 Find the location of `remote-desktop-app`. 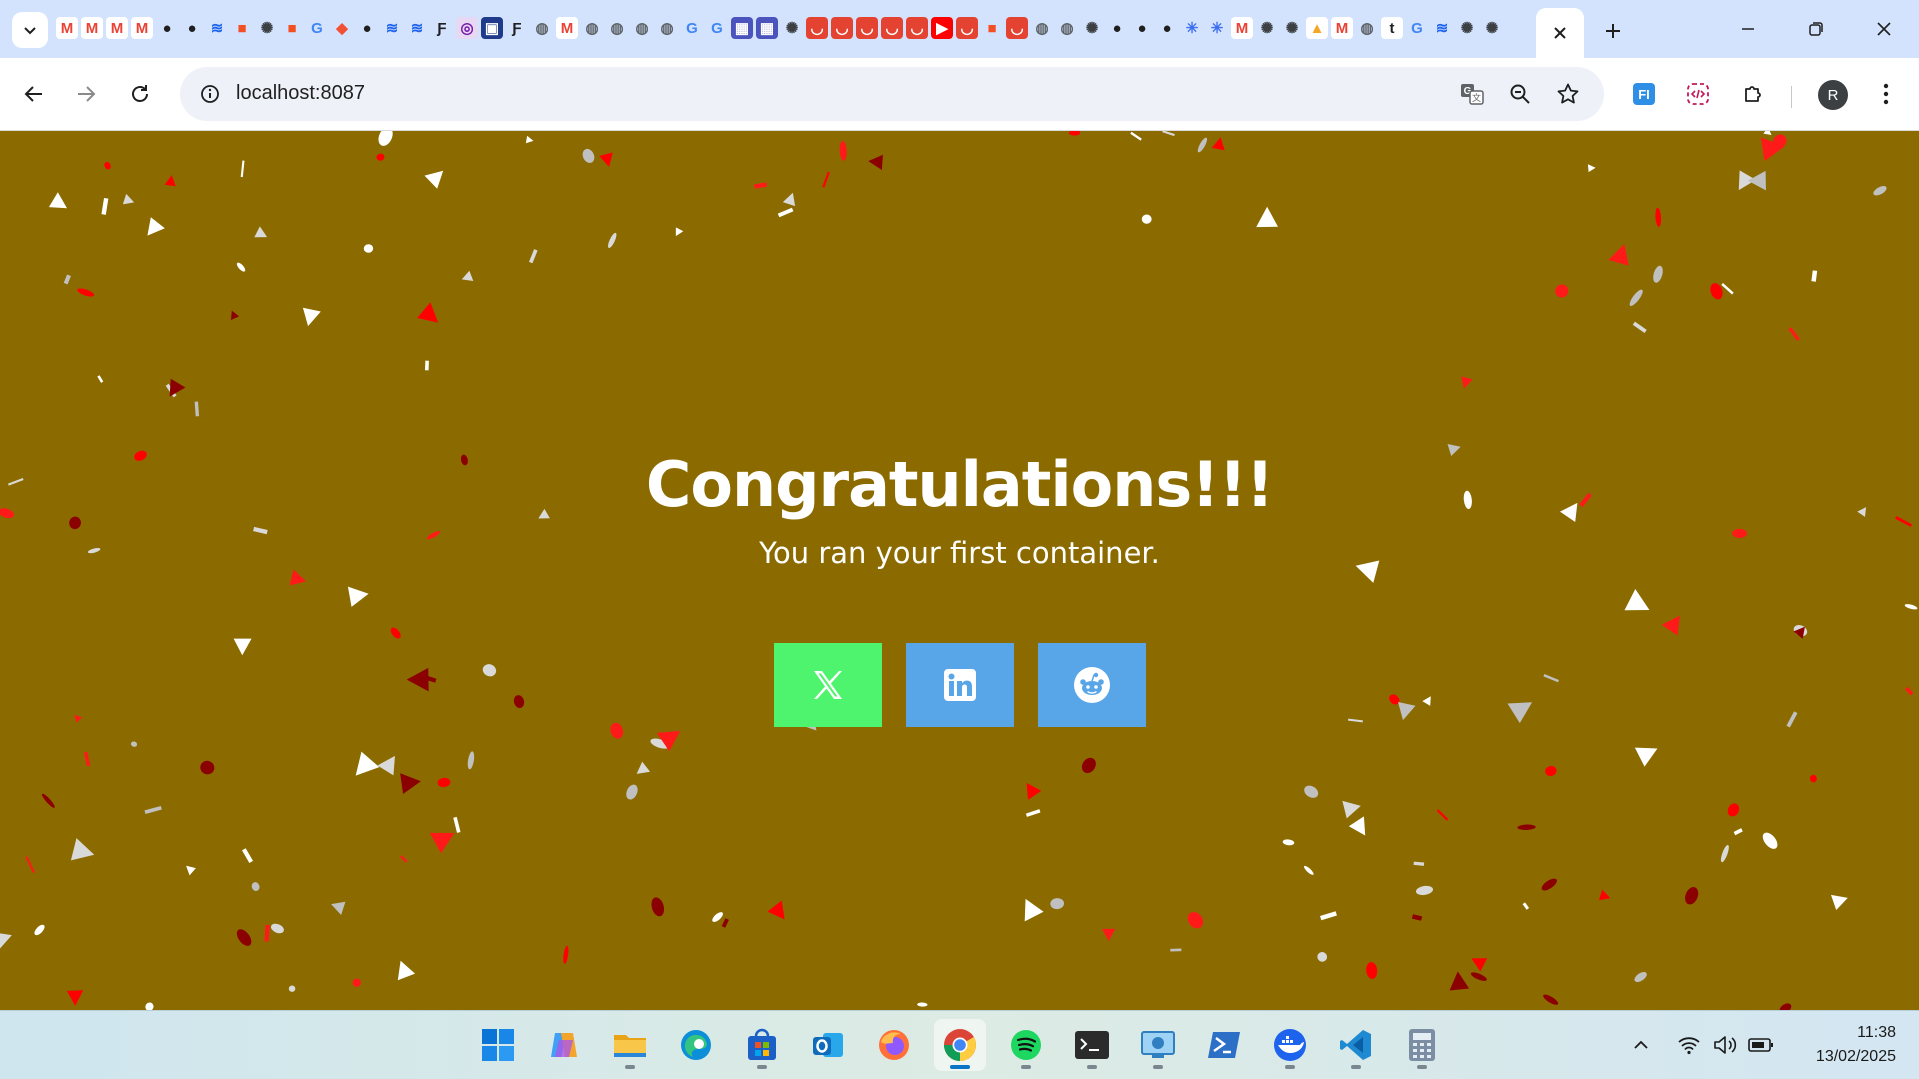

remote-desktop-app is located at coordinates (1158, 1045).